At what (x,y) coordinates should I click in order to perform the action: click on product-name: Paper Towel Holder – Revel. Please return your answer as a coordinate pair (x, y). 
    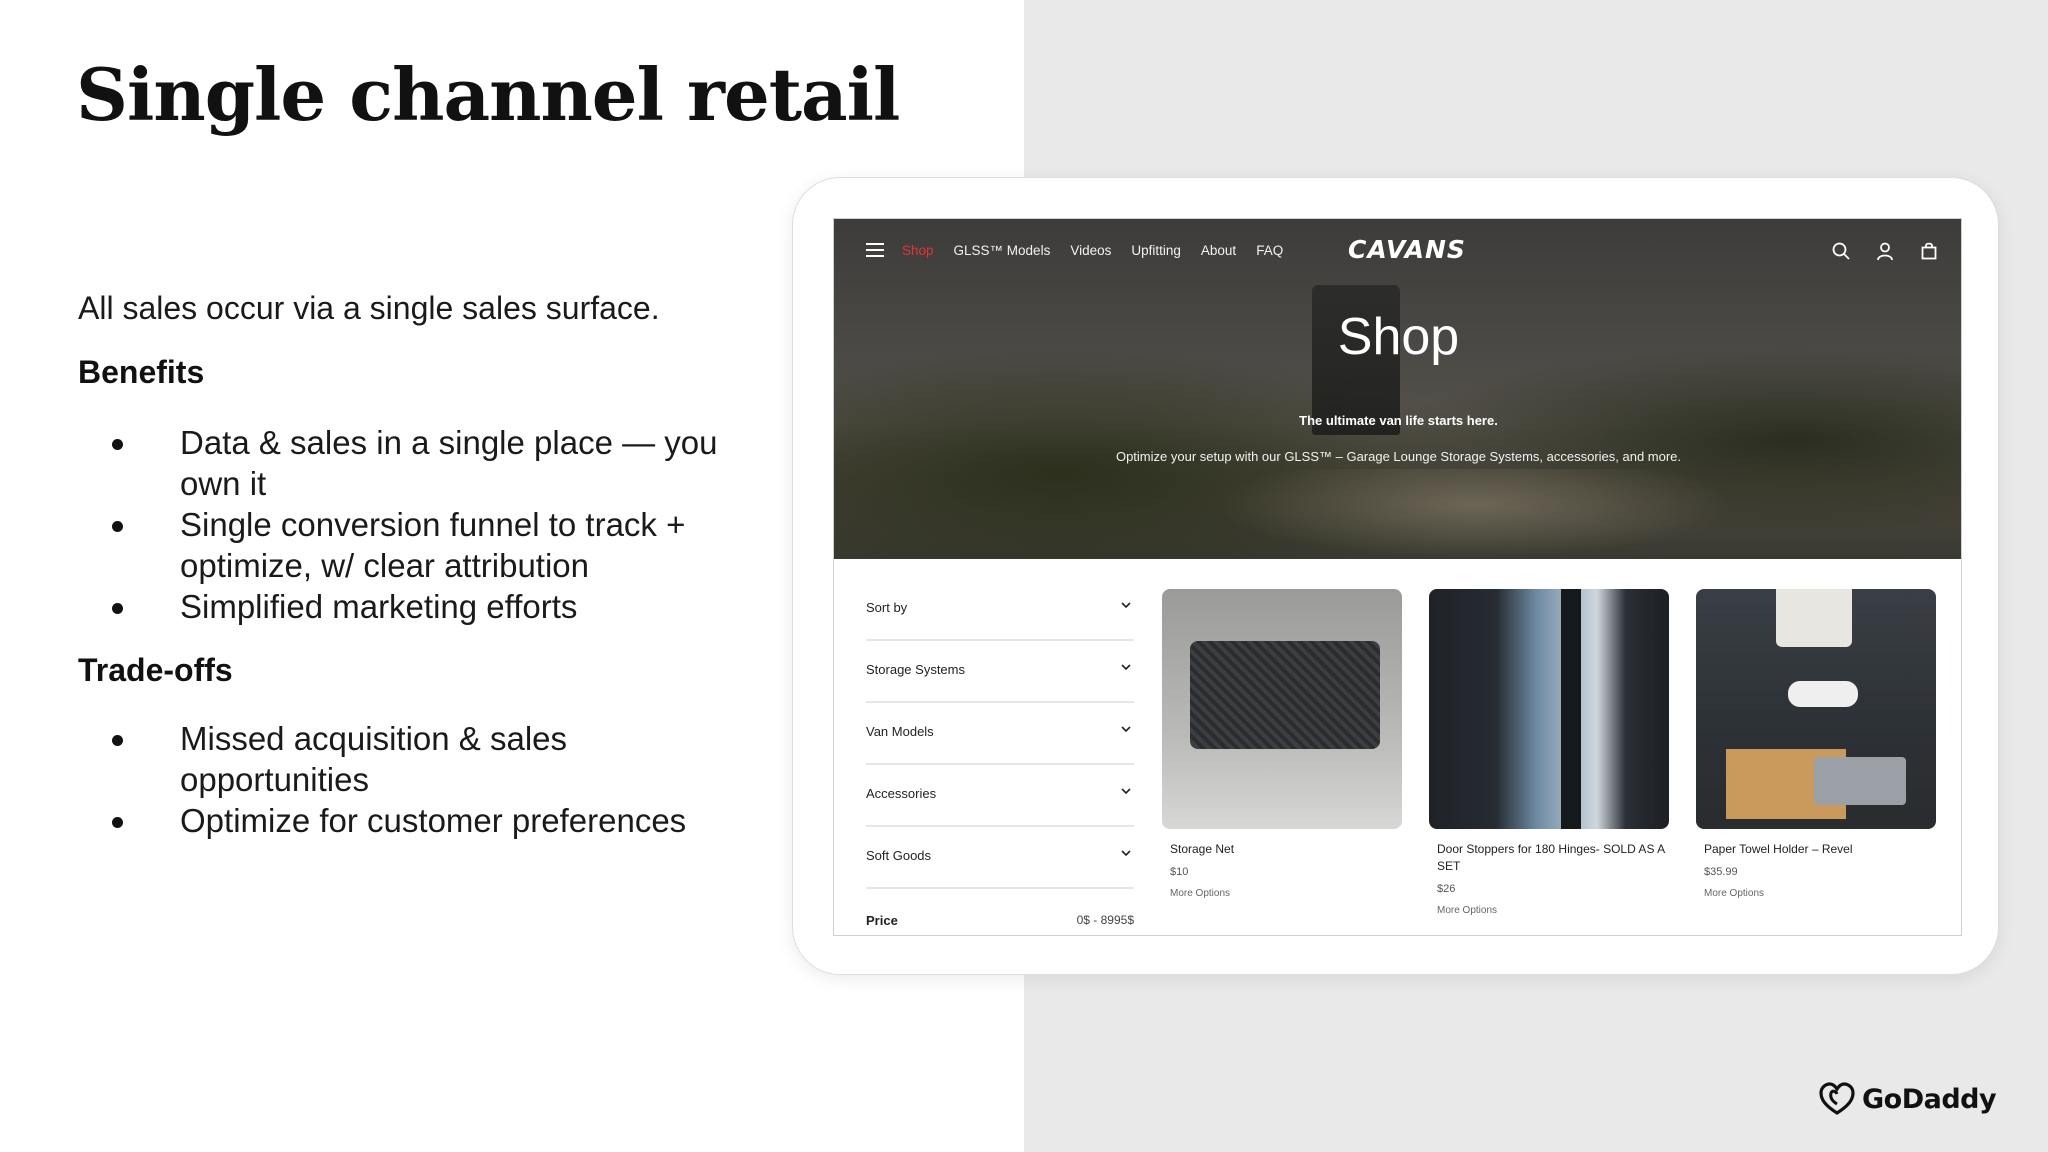
    Looking at the image, I should click on (1816, 849).